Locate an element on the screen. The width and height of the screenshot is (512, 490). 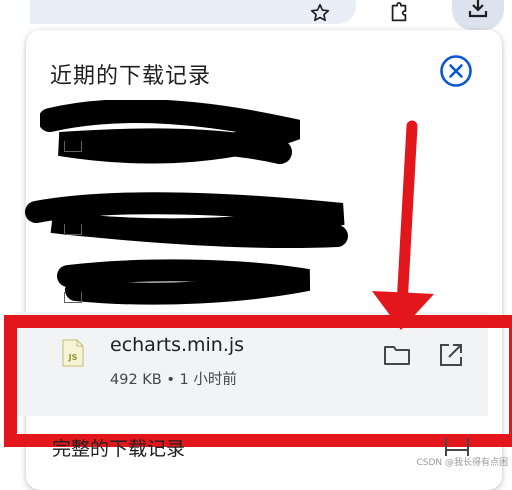
open-file-button is located at coordinates (451, 355).